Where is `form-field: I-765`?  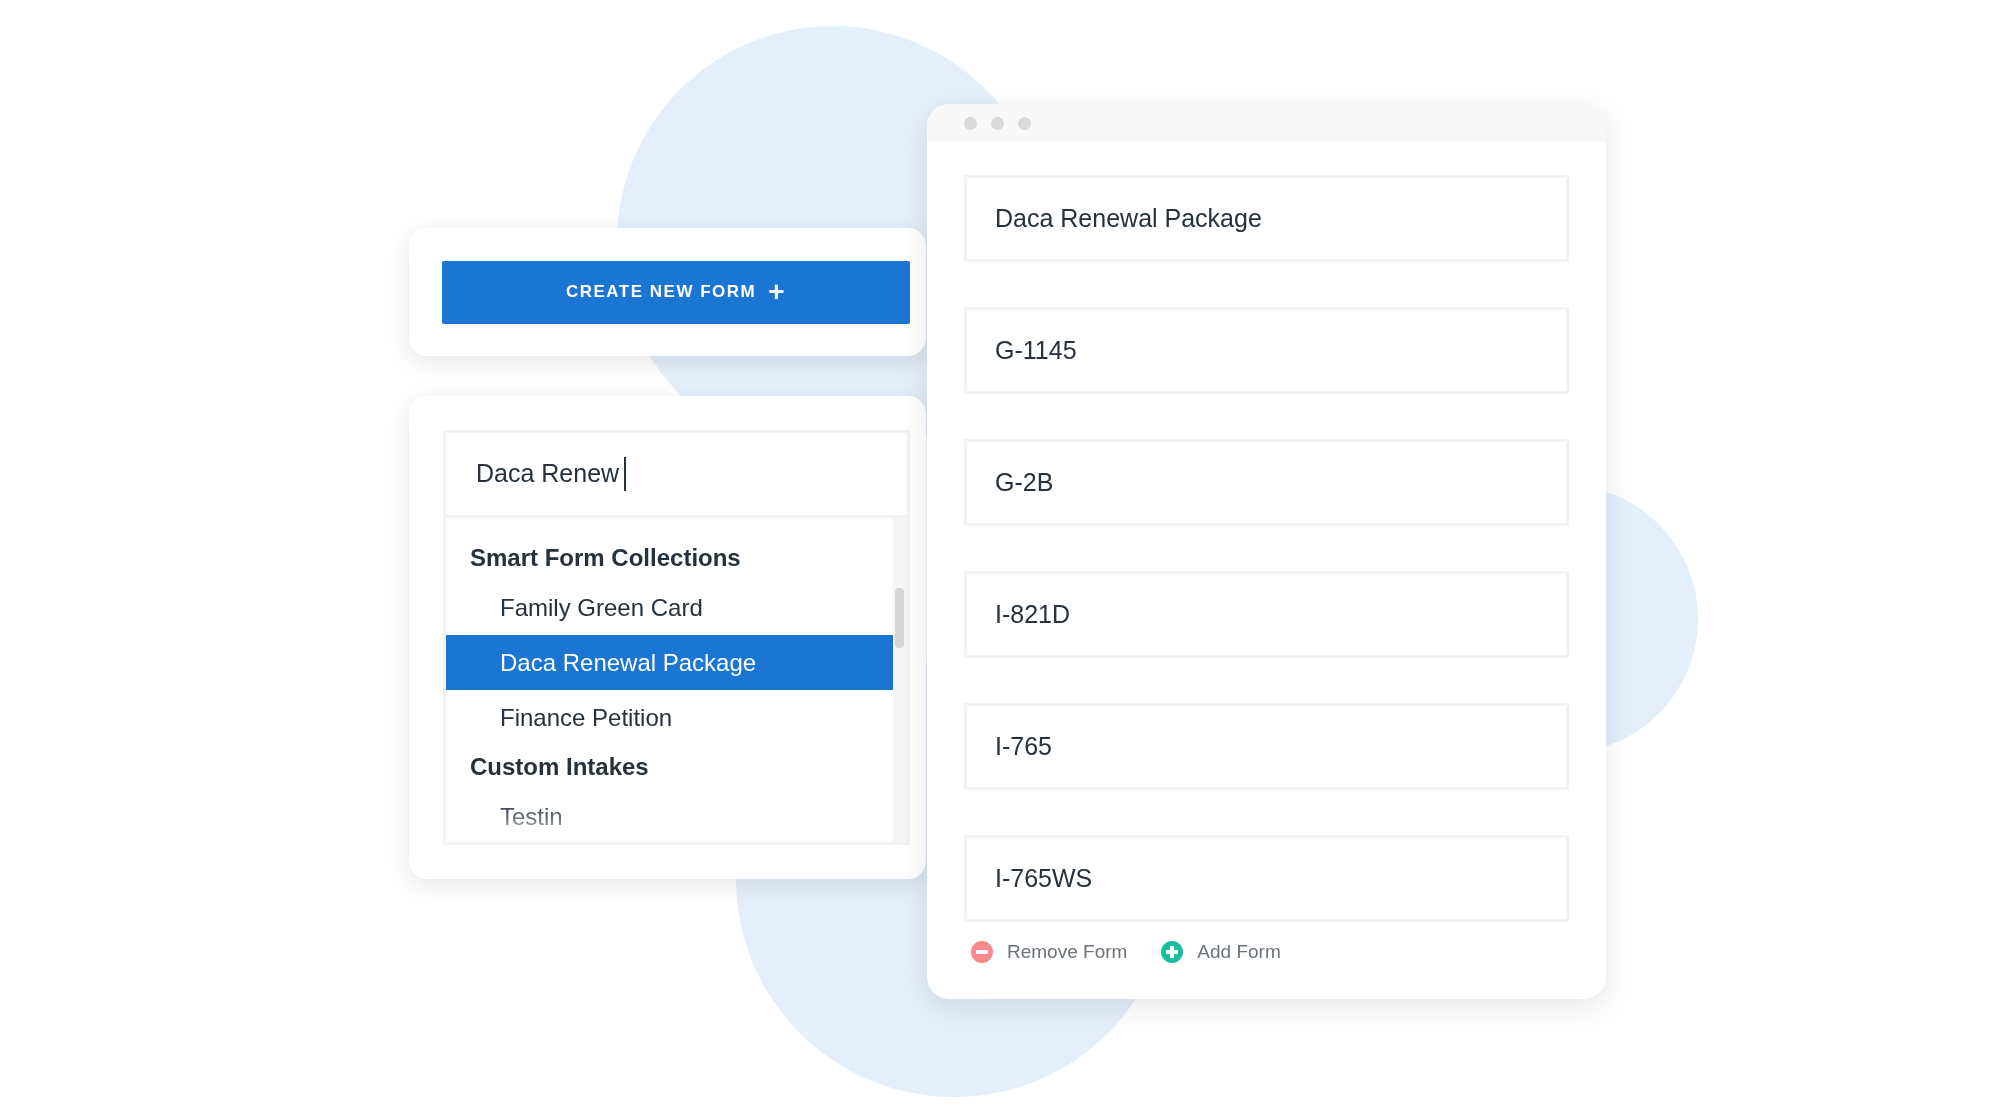
form-field: I-765 is located at coordinates (1266, 746).